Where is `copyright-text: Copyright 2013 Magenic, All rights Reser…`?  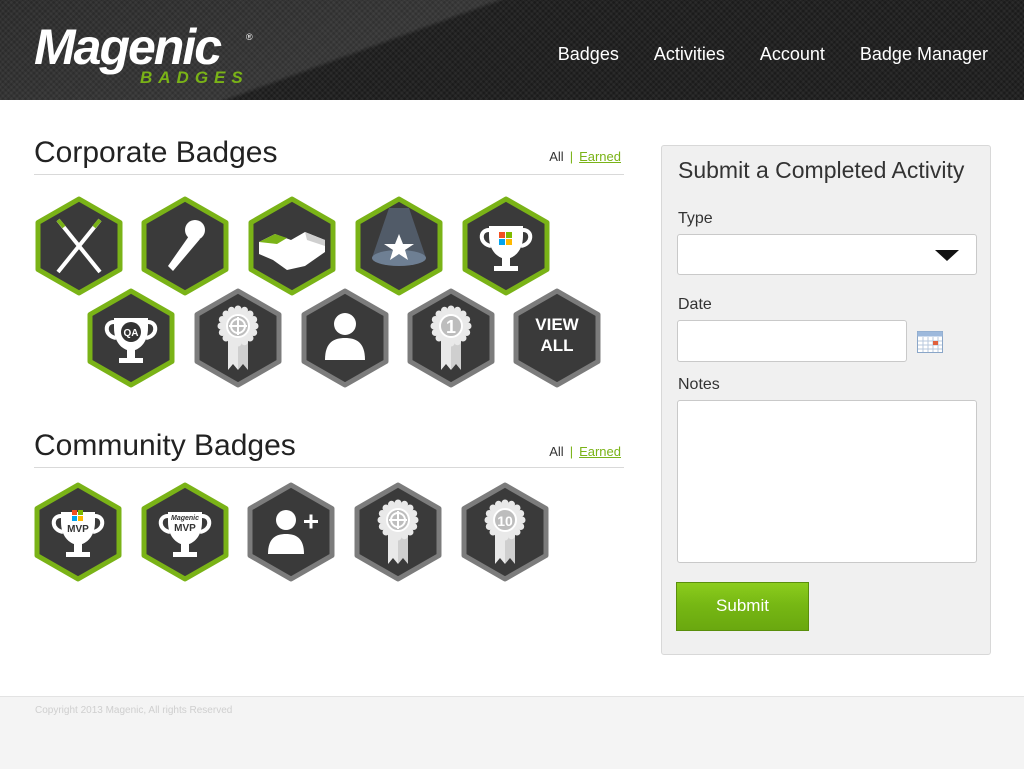 copyright-text: Copyright 2013 Magenic, All rights Reser… is located at coordinates (134, 710).